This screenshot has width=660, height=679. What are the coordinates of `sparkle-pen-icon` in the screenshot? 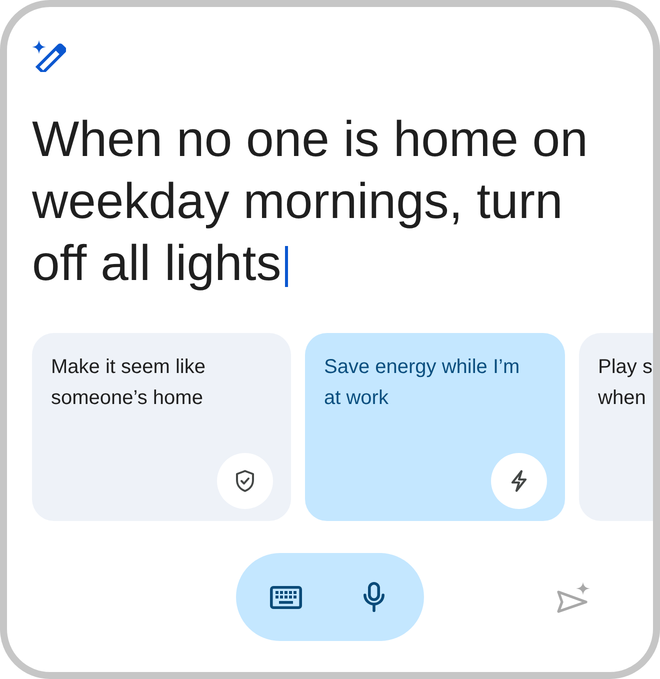 It's located at (49, 56).